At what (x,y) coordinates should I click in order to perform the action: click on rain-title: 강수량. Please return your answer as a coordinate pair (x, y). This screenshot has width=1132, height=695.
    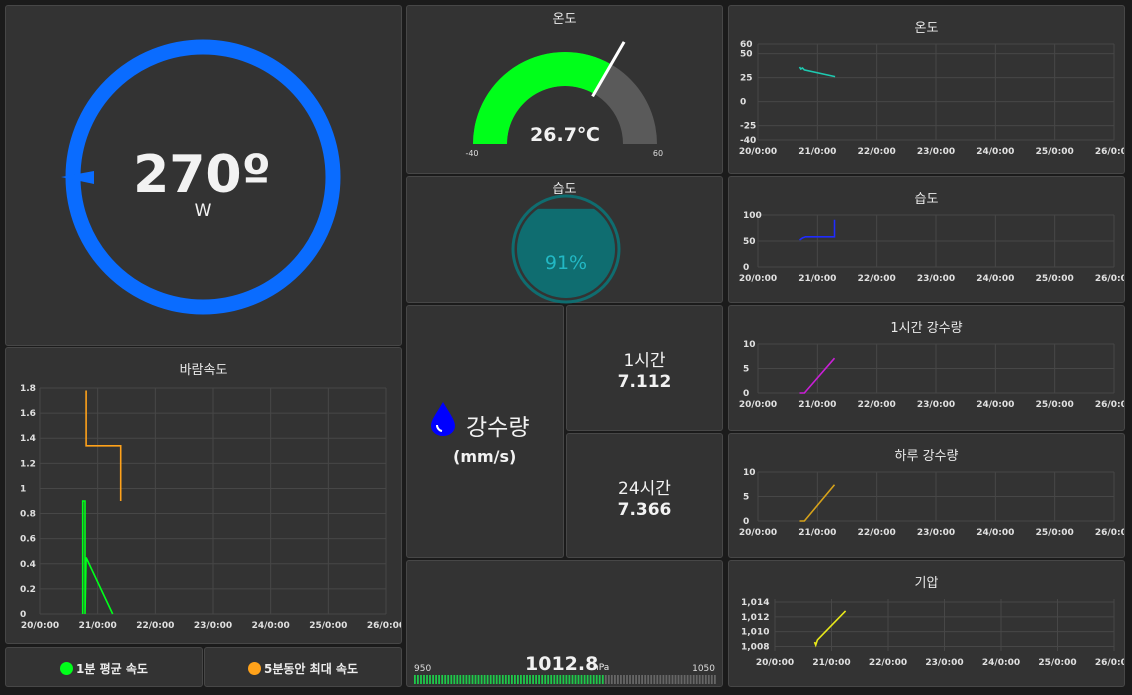
    Looking at the image, I should click on (498, 428).